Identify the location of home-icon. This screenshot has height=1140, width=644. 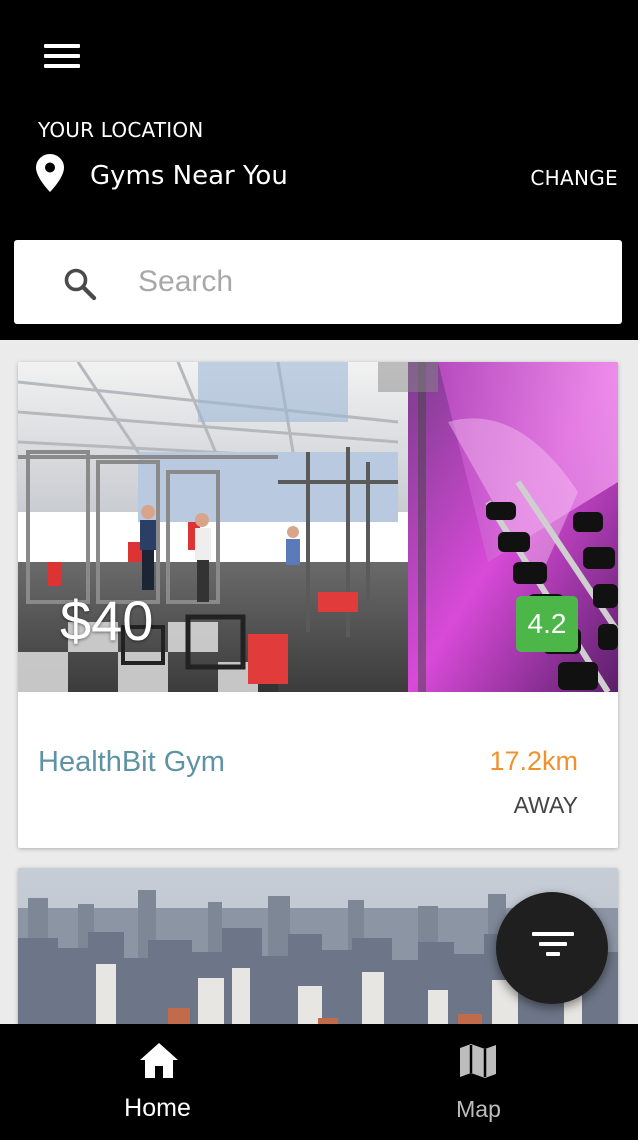
(159, 1060).